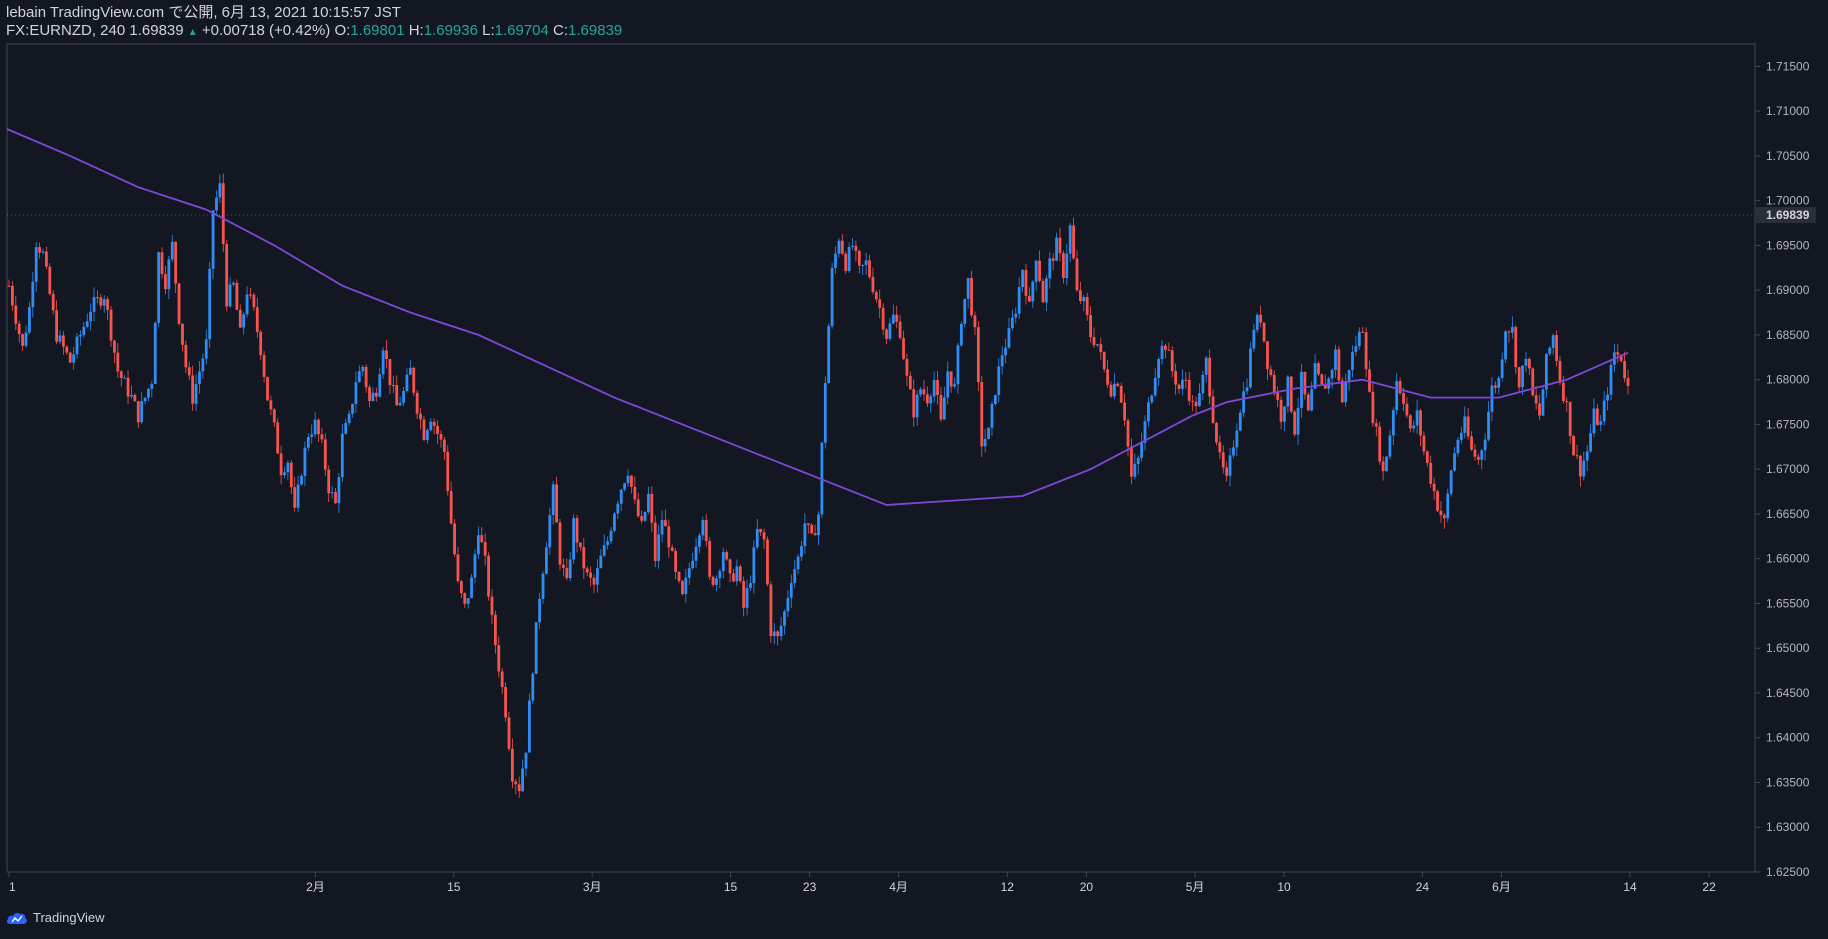  What do you see at coordinates (862, 883) in the screenshot?
I see `time-axis: 1 2月 15 3月 15 23 4月 12 20 5月 10 24 6月 14 22` at bounding box center [862, 883].